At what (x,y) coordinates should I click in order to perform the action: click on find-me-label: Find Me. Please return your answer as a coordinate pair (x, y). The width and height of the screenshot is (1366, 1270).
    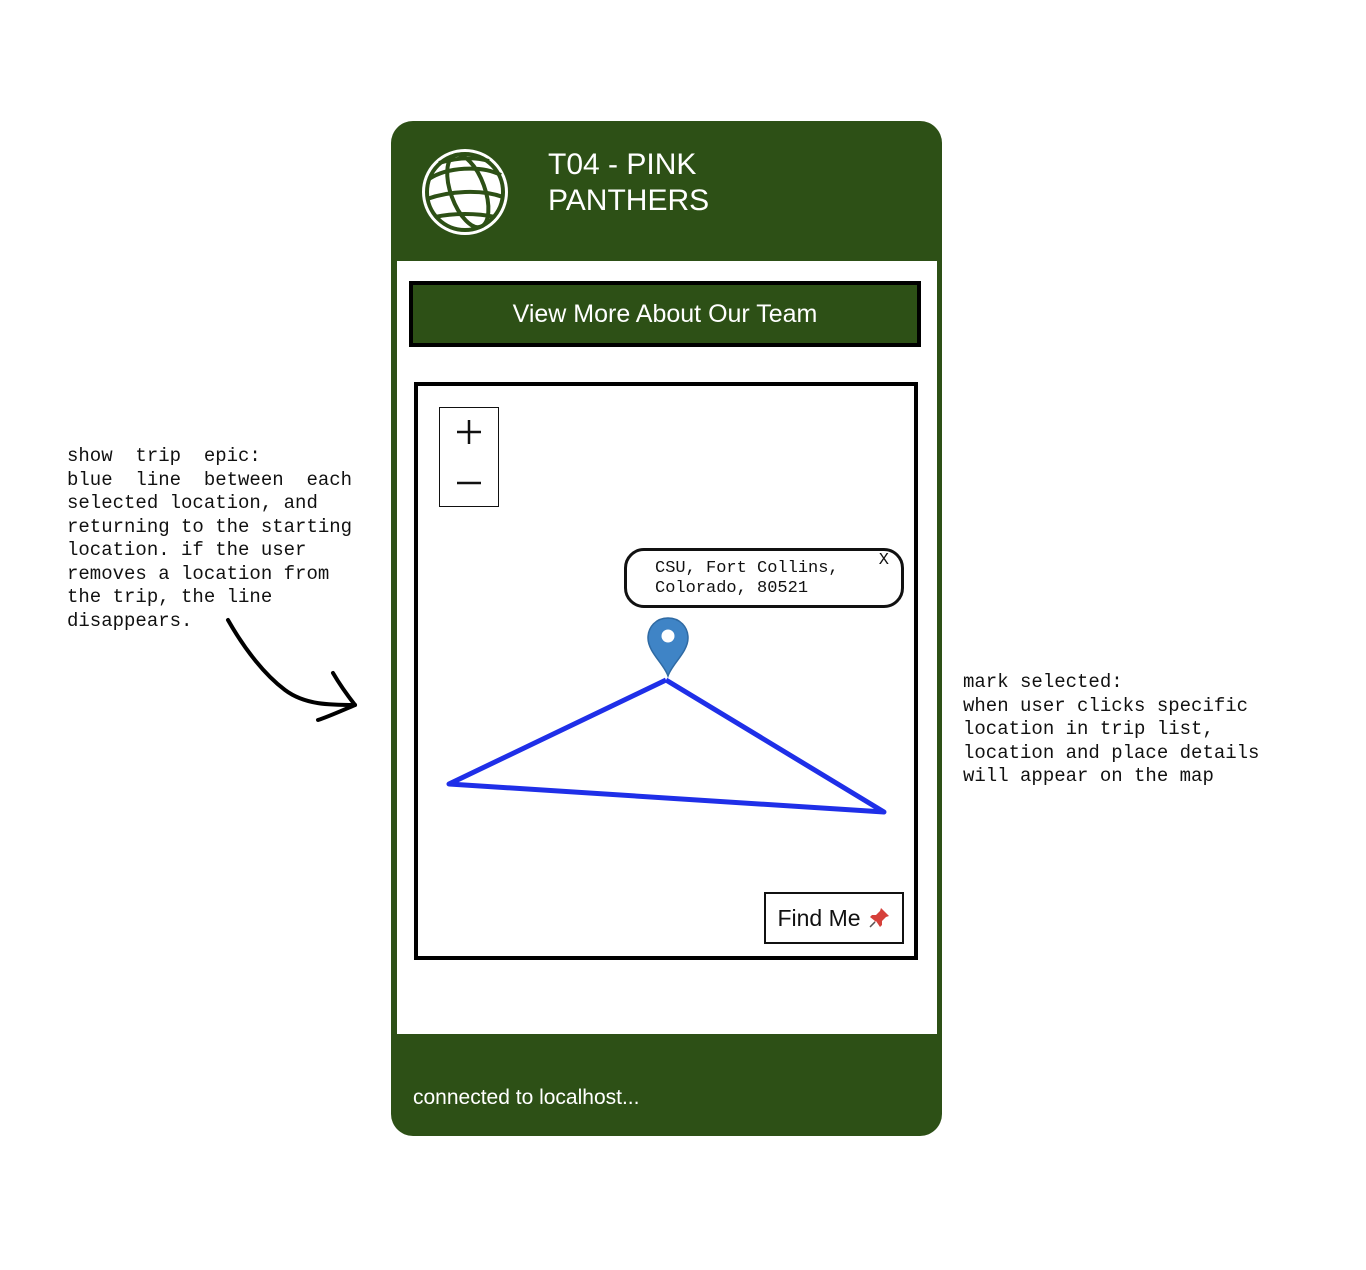
    Looking at the image, I should click on (819, 917).